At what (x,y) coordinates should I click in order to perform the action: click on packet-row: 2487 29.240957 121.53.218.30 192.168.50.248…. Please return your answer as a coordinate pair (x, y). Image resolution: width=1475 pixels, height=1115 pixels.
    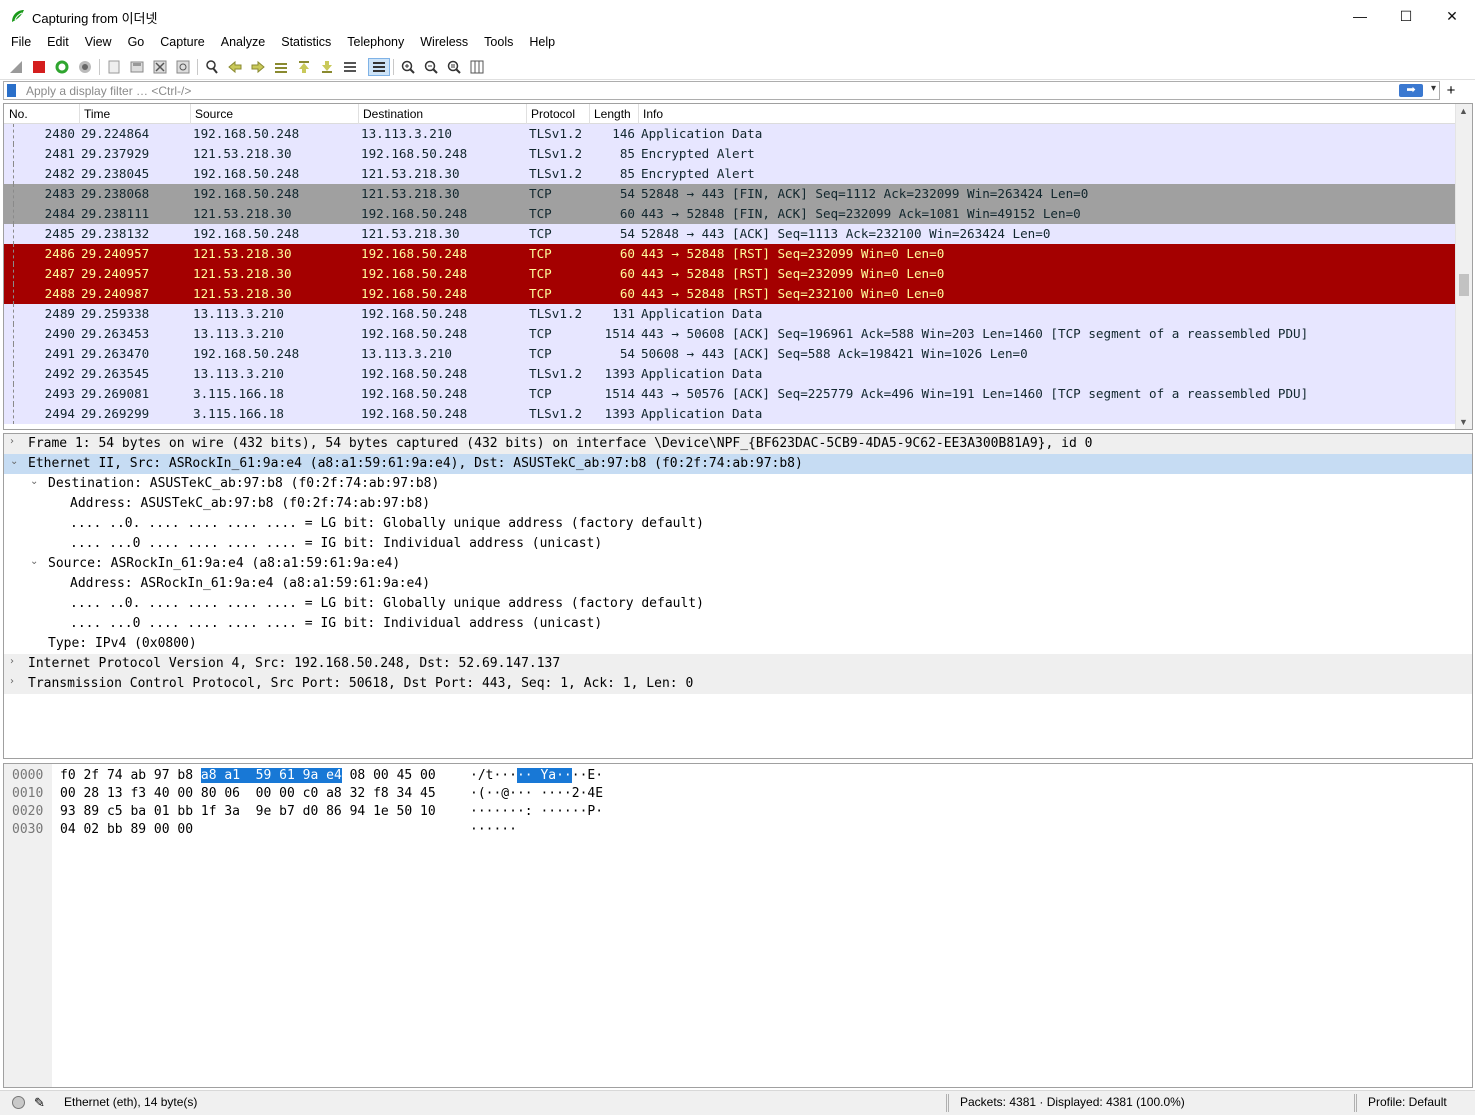
    Looking at the image, I should click on (730, 274).